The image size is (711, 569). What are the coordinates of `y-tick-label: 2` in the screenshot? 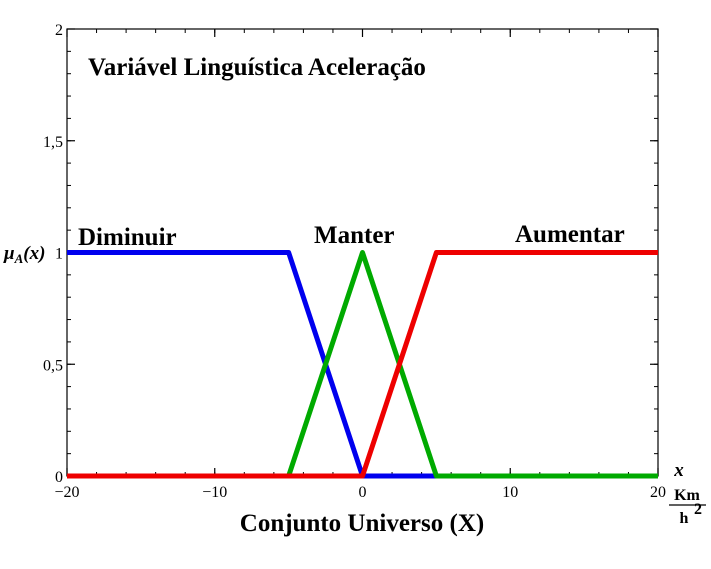 It's located at (59, 30).